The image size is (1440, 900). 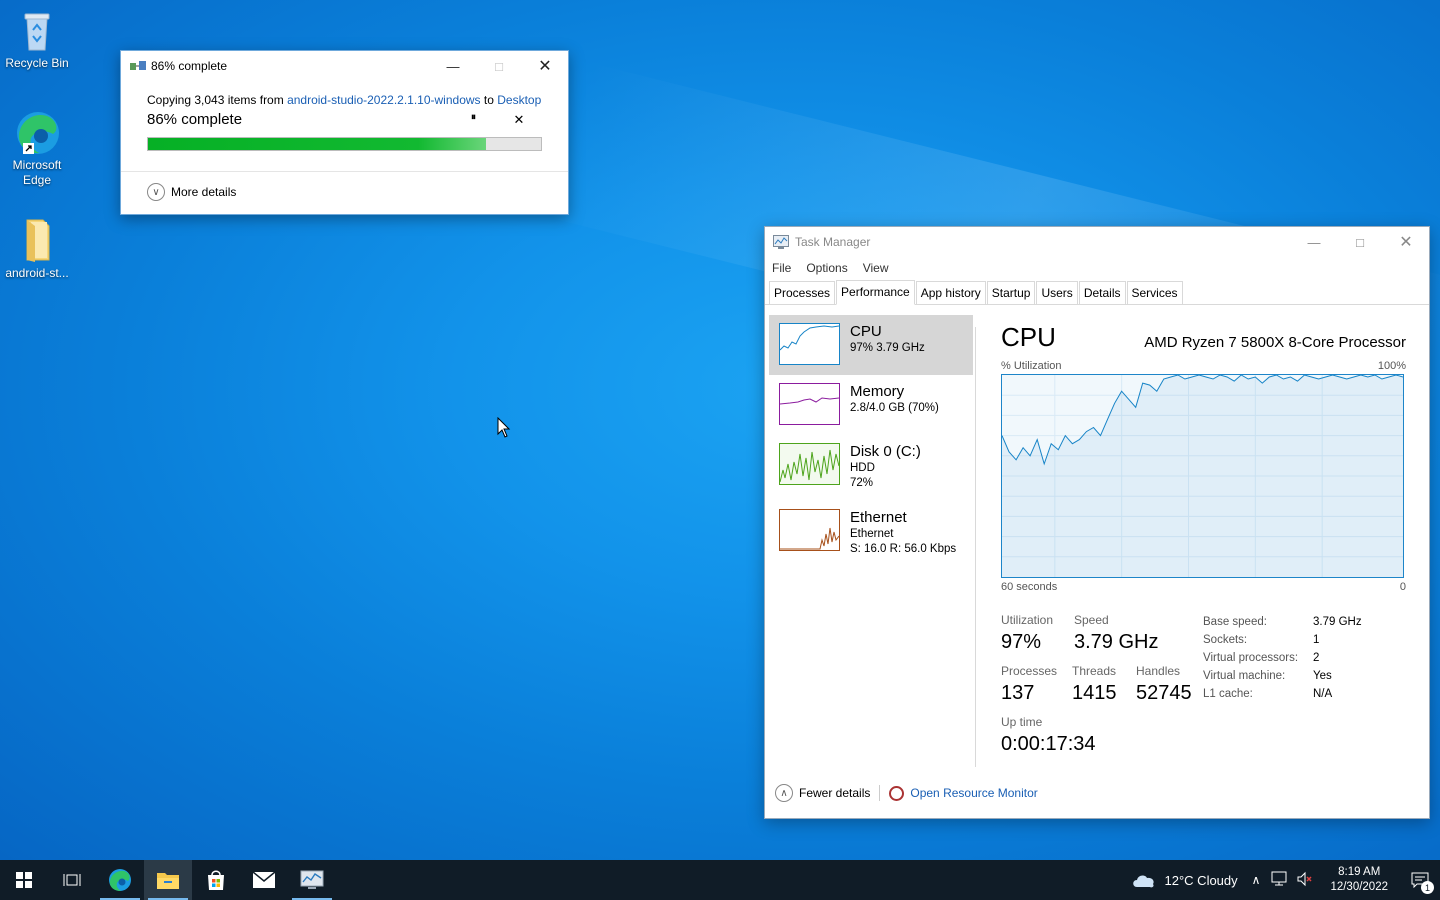 What do you see at coordinates (37, 30) in the screenshot?
I see `recycle-bin-icon` at bounding box center [37, 30].